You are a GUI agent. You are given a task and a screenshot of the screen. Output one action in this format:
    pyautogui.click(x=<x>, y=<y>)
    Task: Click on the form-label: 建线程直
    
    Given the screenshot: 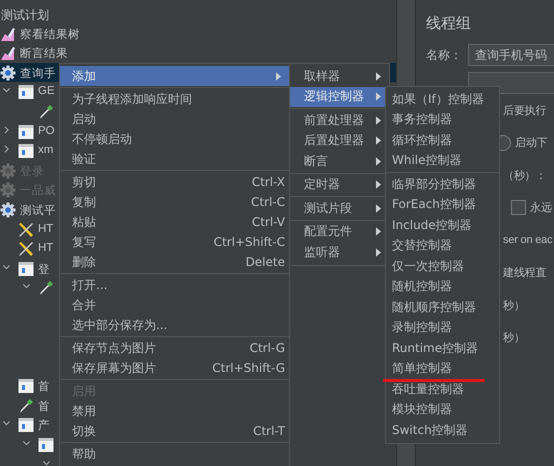 What is the action you would take?
    pyautogui.click(x=524, y=273)
    